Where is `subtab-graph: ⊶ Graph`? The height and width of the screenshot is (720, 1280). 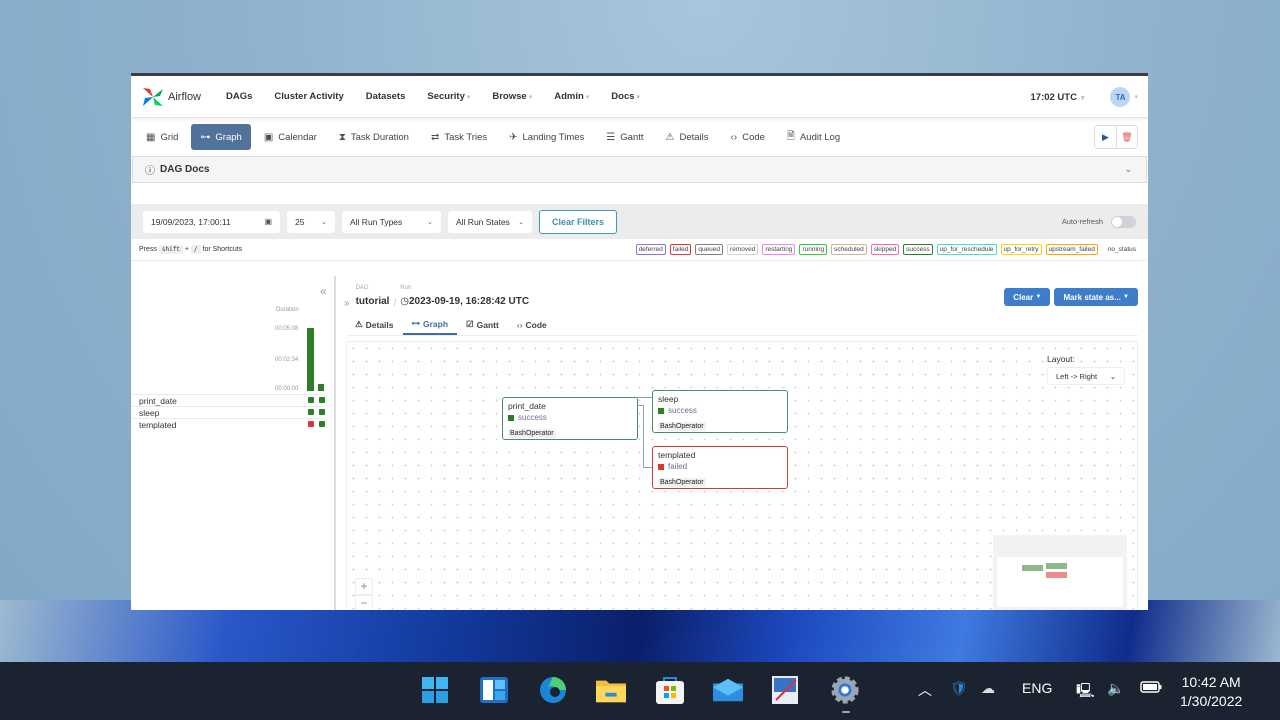 subtab-graph: ⊶ Graph is located at coordinates (430, 324).